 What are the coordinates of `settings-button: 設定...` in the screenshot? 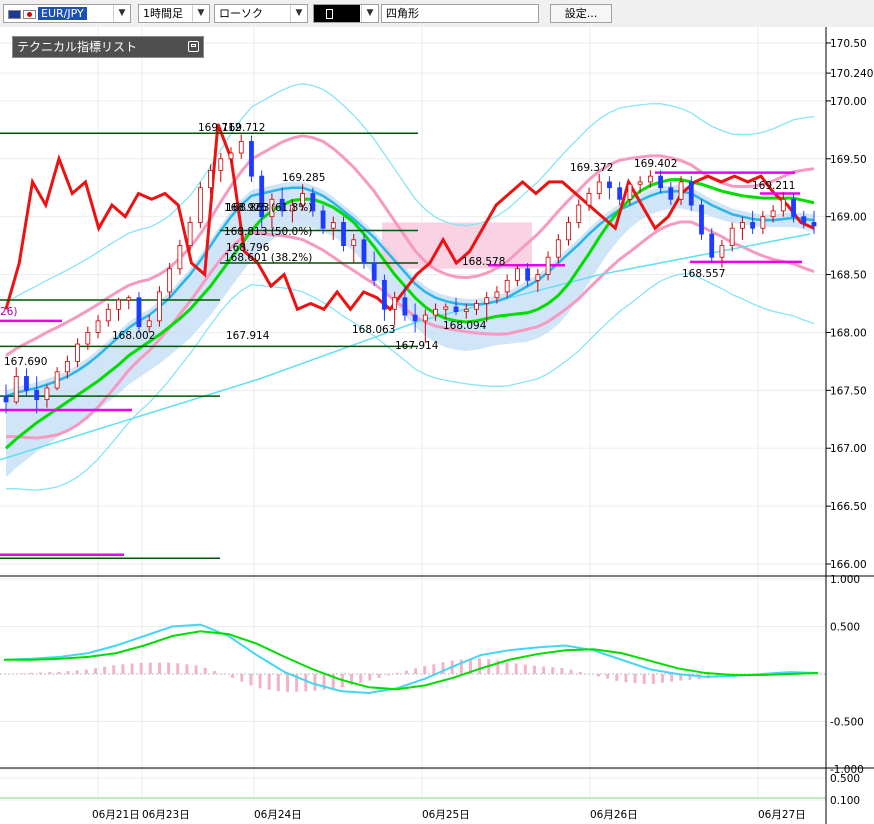 It's located at (581, 13).